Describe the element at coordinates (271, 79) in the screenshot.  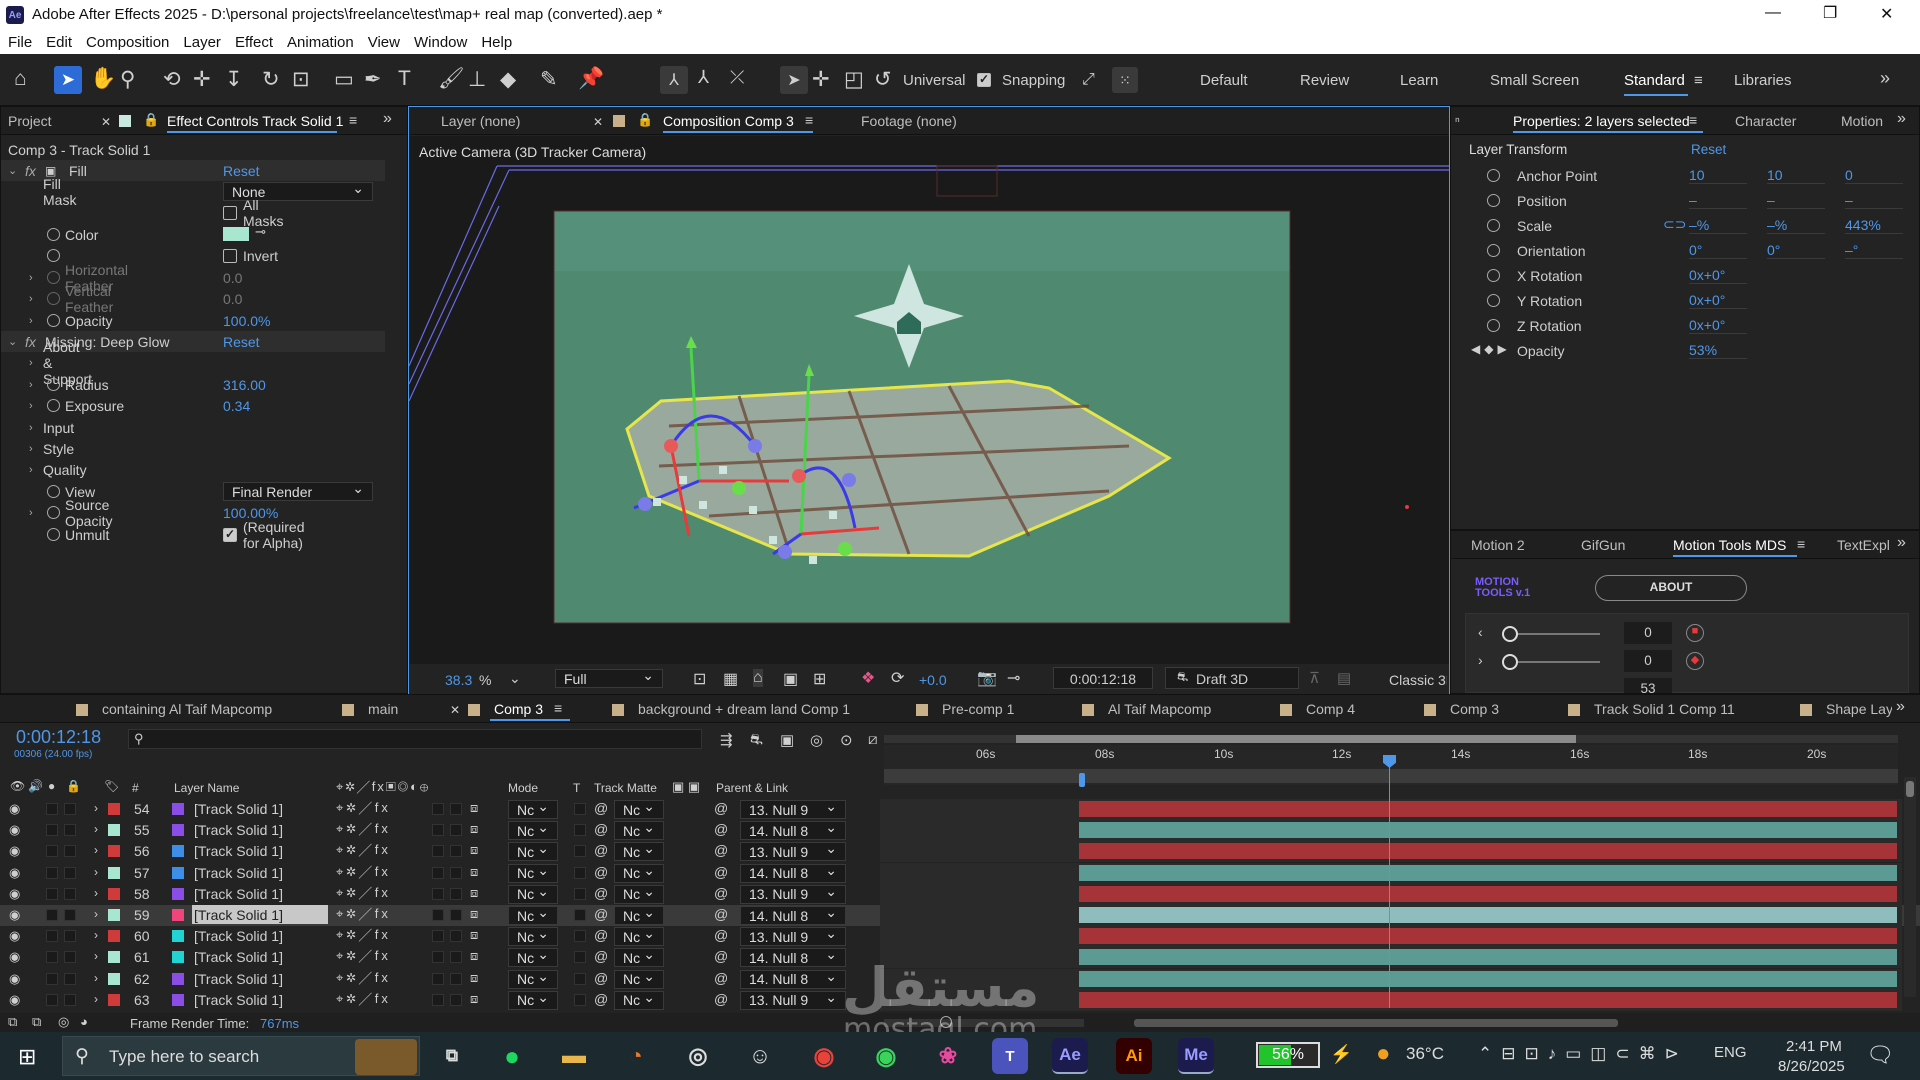
I see `rotation-tool-icon: ↻` at that location.